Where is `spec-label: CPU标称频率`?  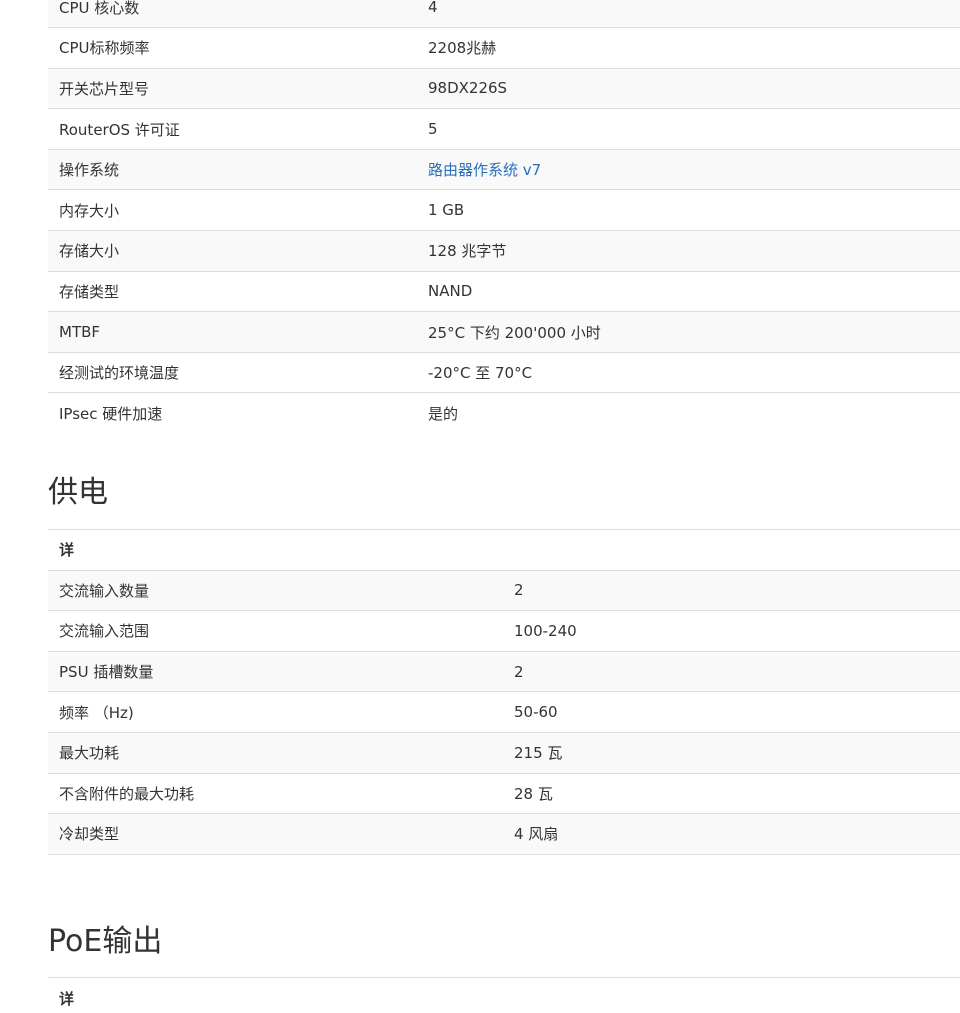 spec-label: CPU标称频率 is located at coordinates (233, 48).